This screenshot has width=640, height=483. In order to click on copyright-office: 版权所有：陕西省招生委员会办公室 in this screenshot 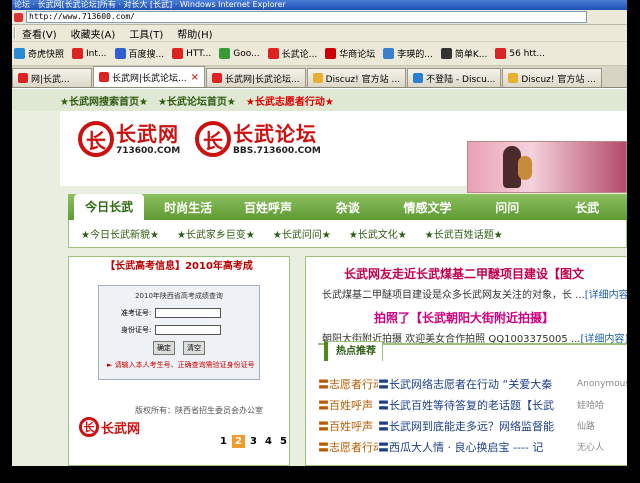, I will do `click(199, 410)`.